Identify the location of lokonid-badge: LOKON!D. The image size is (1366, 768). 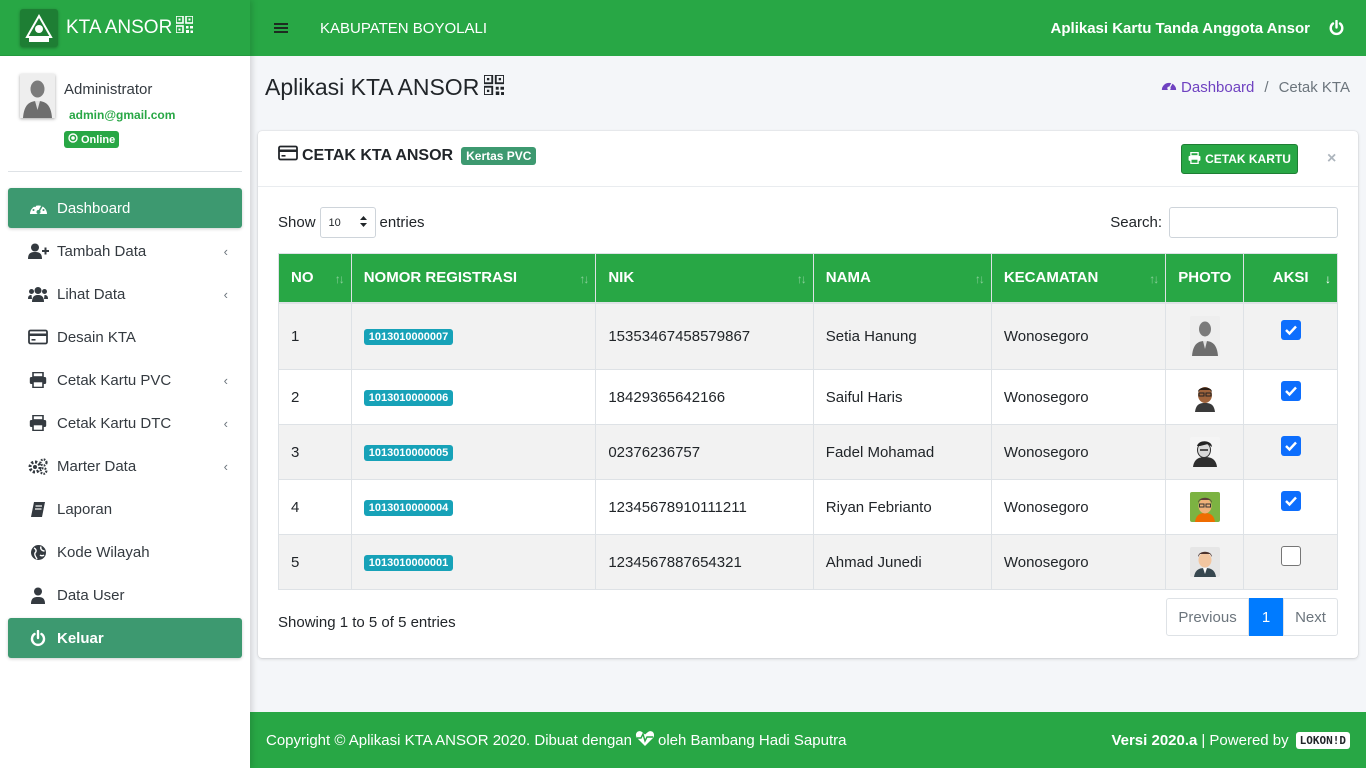
(1322, 740).